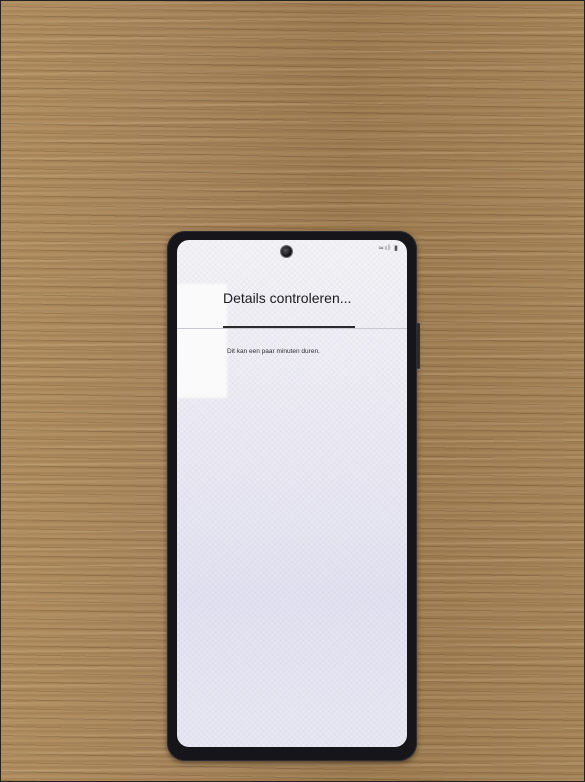 This screenshot has height=782, width=585. I want to click on front-camera-icon, so click(286, 251).